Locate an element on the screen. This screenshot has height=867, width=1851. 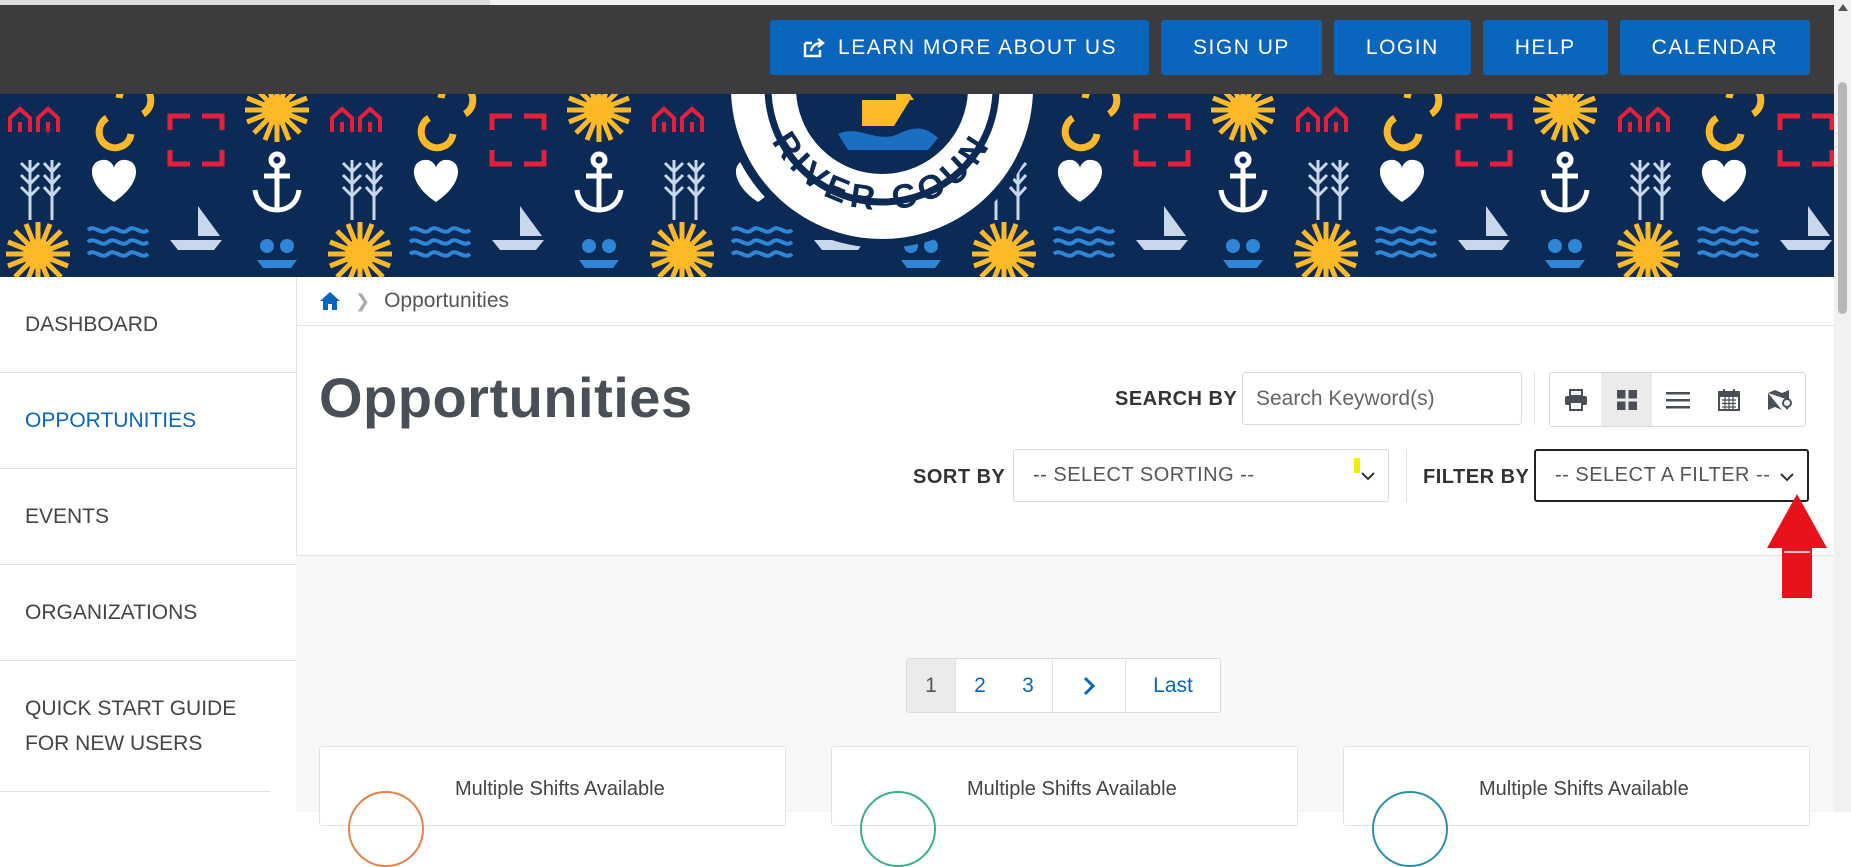
scrollbar-thumb is located at coordinates (1842, 198).